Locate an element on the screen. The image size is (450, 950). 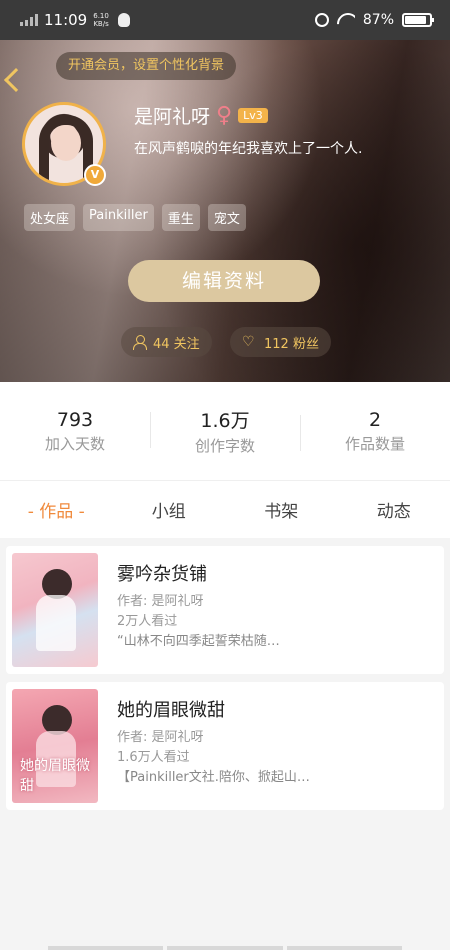
female-gender-icon: ♀ is located at coordinates (224, 115).